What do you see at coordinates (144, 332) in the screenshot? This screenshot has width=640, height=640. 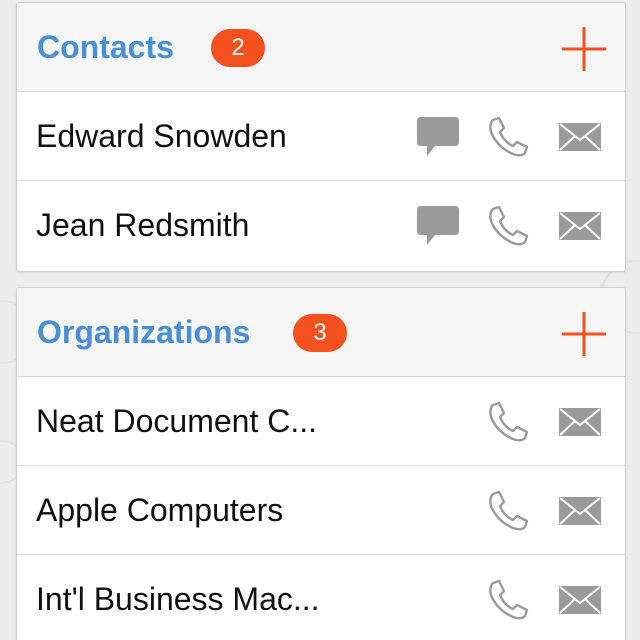 I see `organizations-title: Organizations` at bounding box center [144, 332].